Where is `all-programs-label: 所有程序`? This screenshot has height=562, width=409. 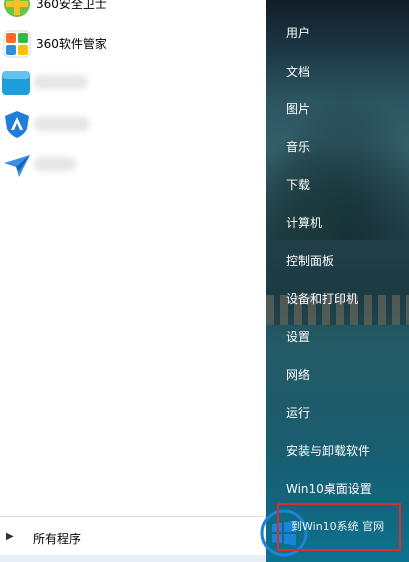
all-programs-label: 所有程序 is located at coordinates (57, 539).